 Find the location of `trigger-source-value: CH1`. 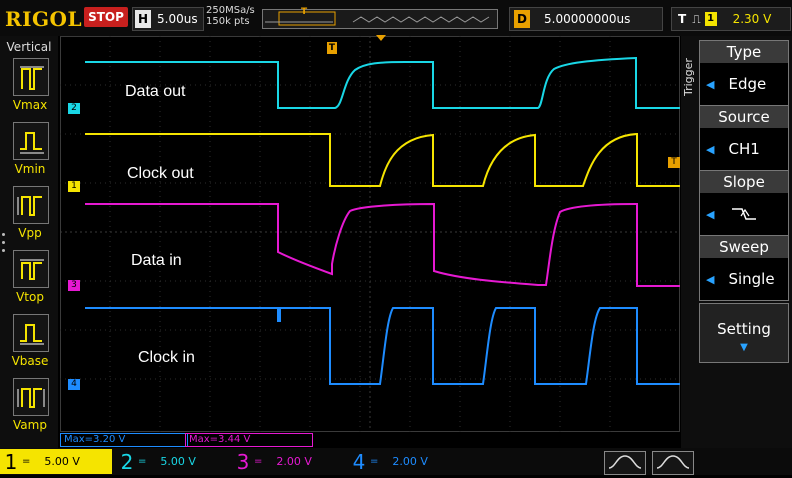

trigger-source-value: CH1 is located at coordinates (744, 149).